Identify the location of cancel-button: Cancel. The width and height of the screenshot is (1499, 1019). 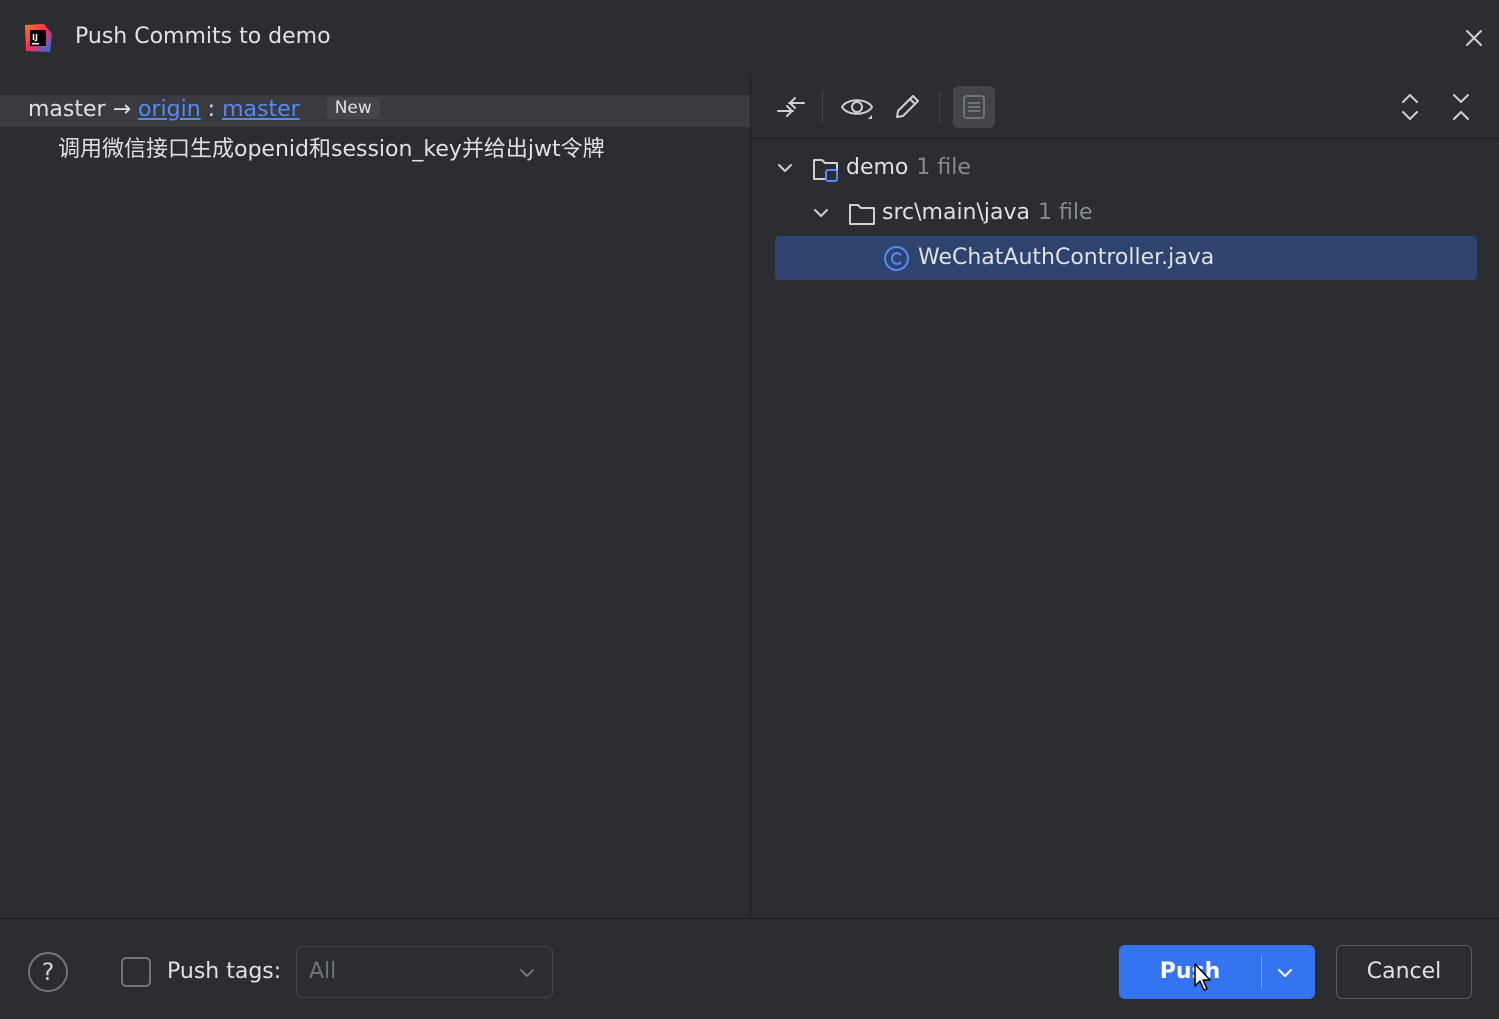
(1404, 972).